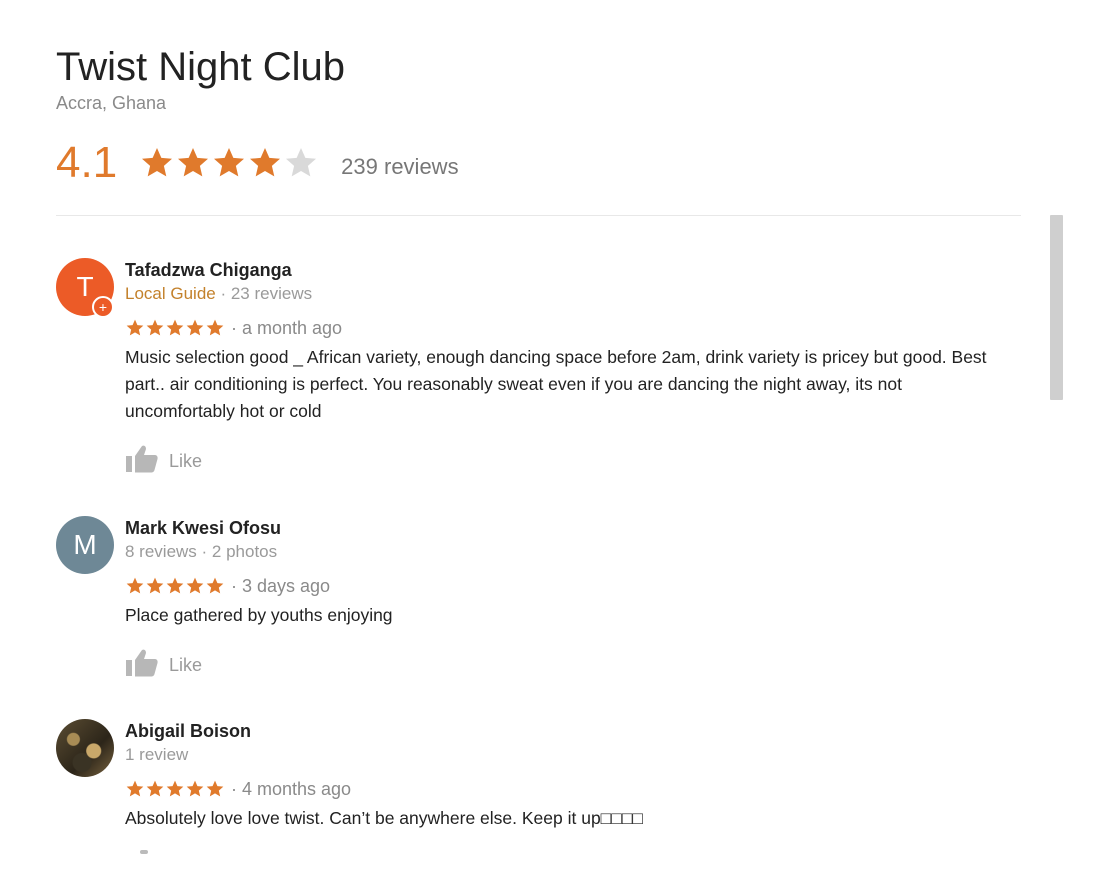  What do you see at coordinates (570, 294) in the screenshot?
I see `reviewer-meta: Local Guide · 23 reviews` at bounding box center [570, 294].